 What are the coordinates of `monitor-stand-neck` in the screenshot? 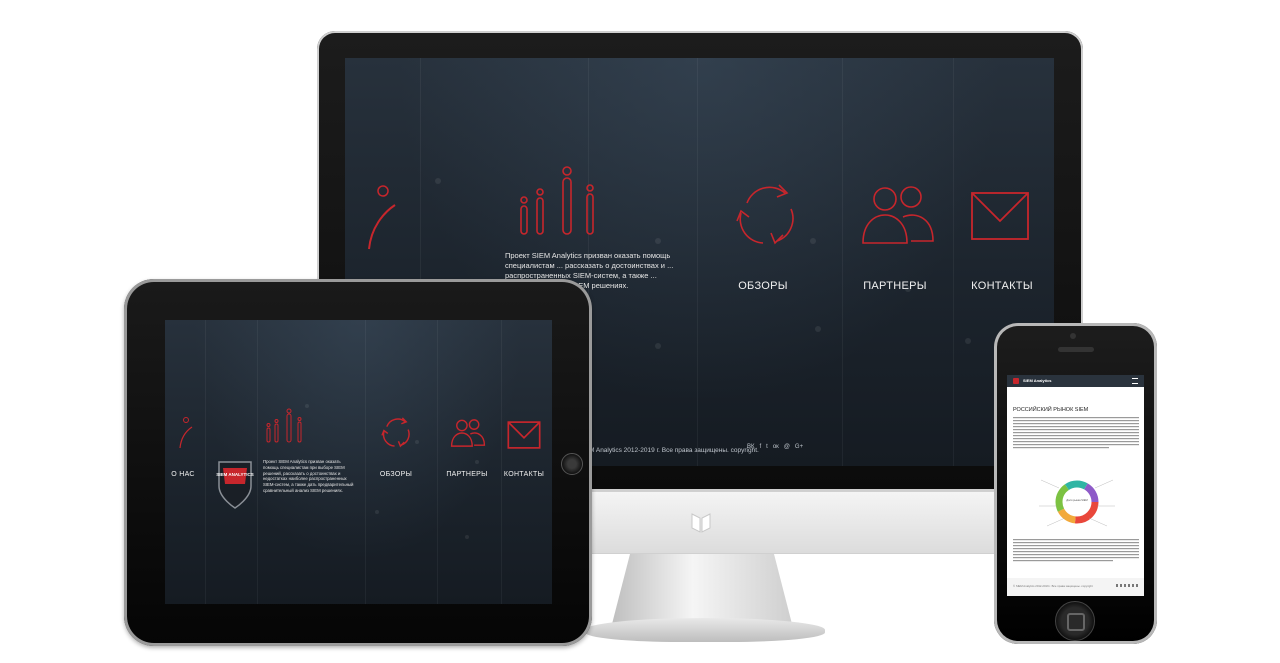 It's located at (702, 589).